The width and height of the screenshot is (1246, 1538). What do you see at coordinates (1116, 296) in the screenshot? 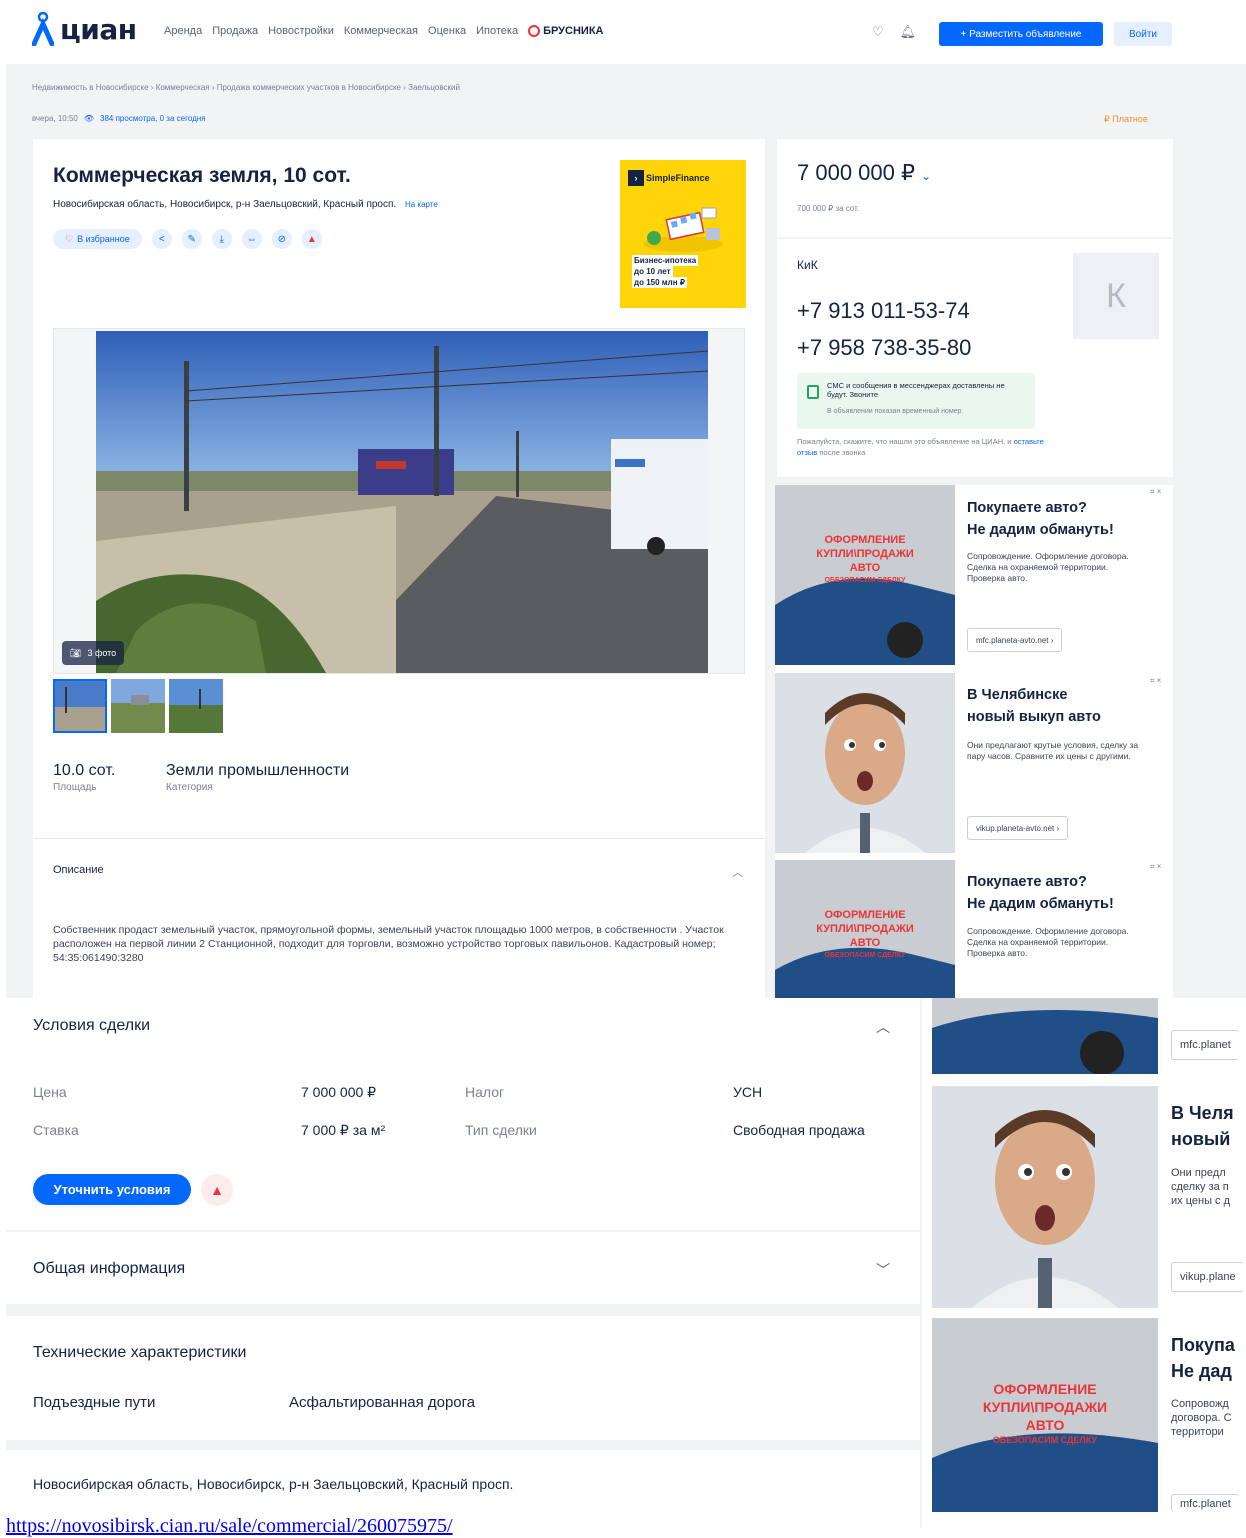
I see `avatar: К` at bounding box center [1116, 296].